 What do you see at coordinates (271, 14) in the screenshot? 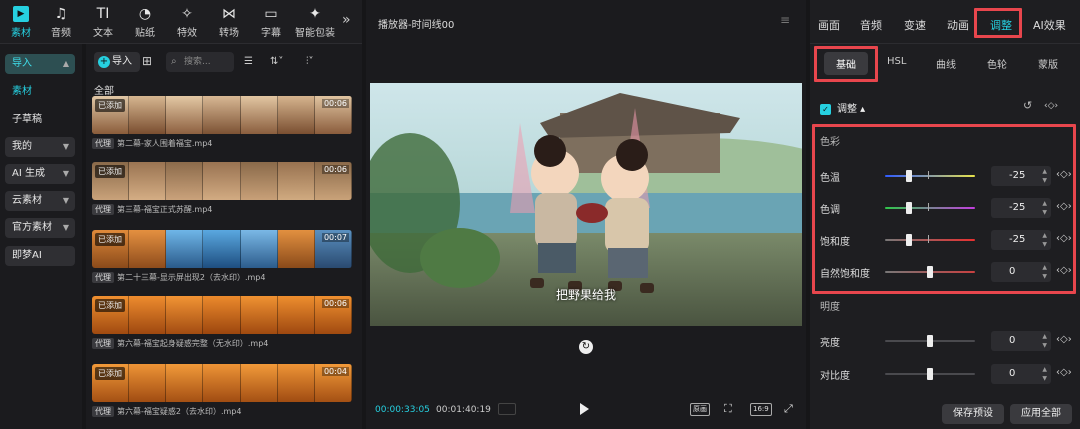
I see `subtitle-icon: ▭` at bounding box center [271, 14].